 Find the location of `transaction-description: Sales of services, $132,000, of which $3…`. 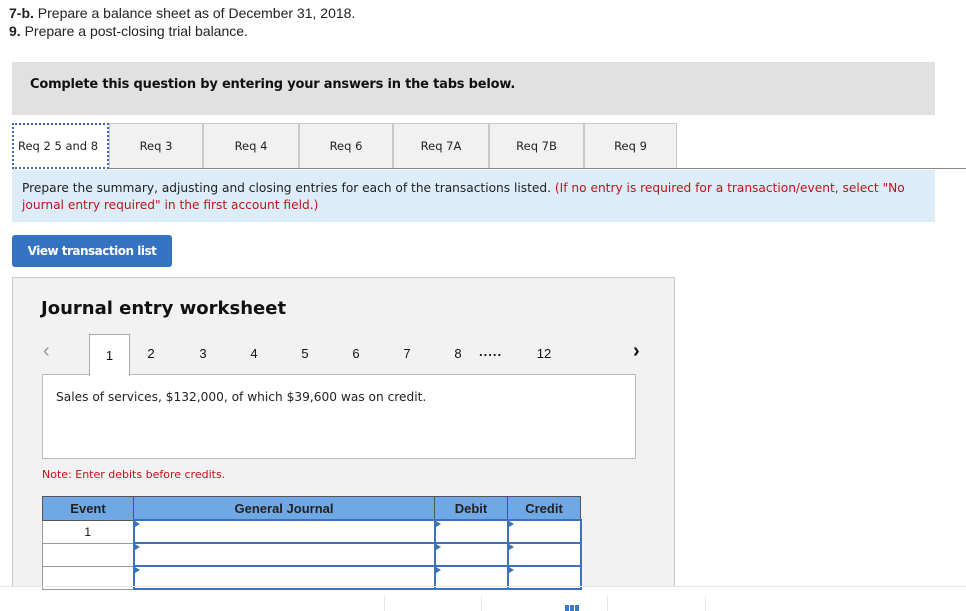

transaction-description: Sales of services, $132,000, of which $3… is located at coordinates (241, 397).